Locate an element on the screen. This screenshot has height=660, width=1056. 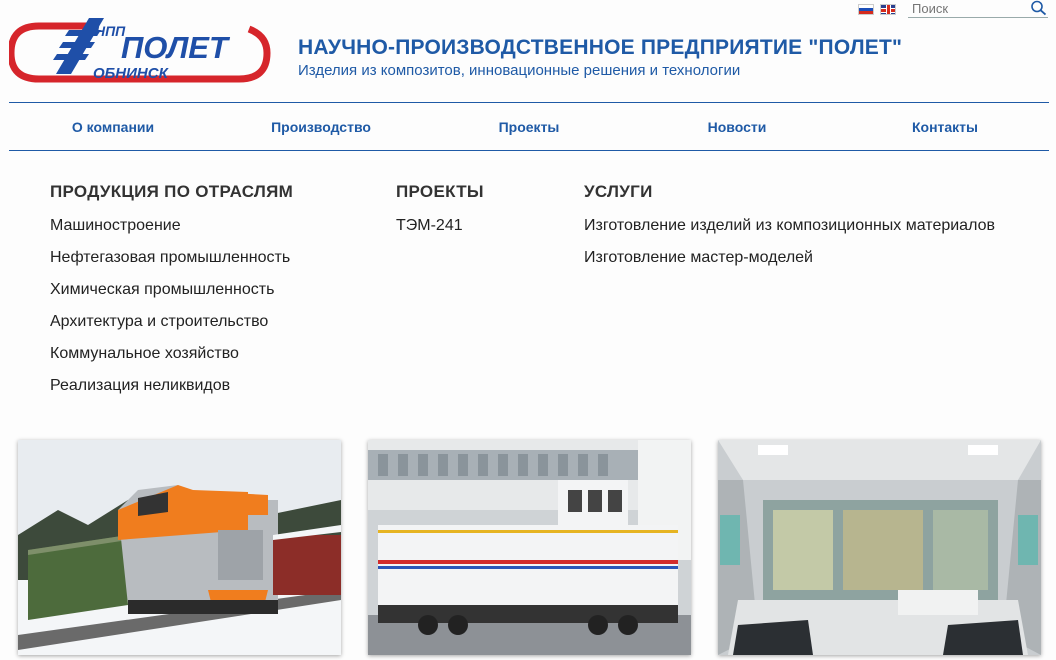
service-link: Изготовление мастер-моделей is located at coordinates (789, 264).